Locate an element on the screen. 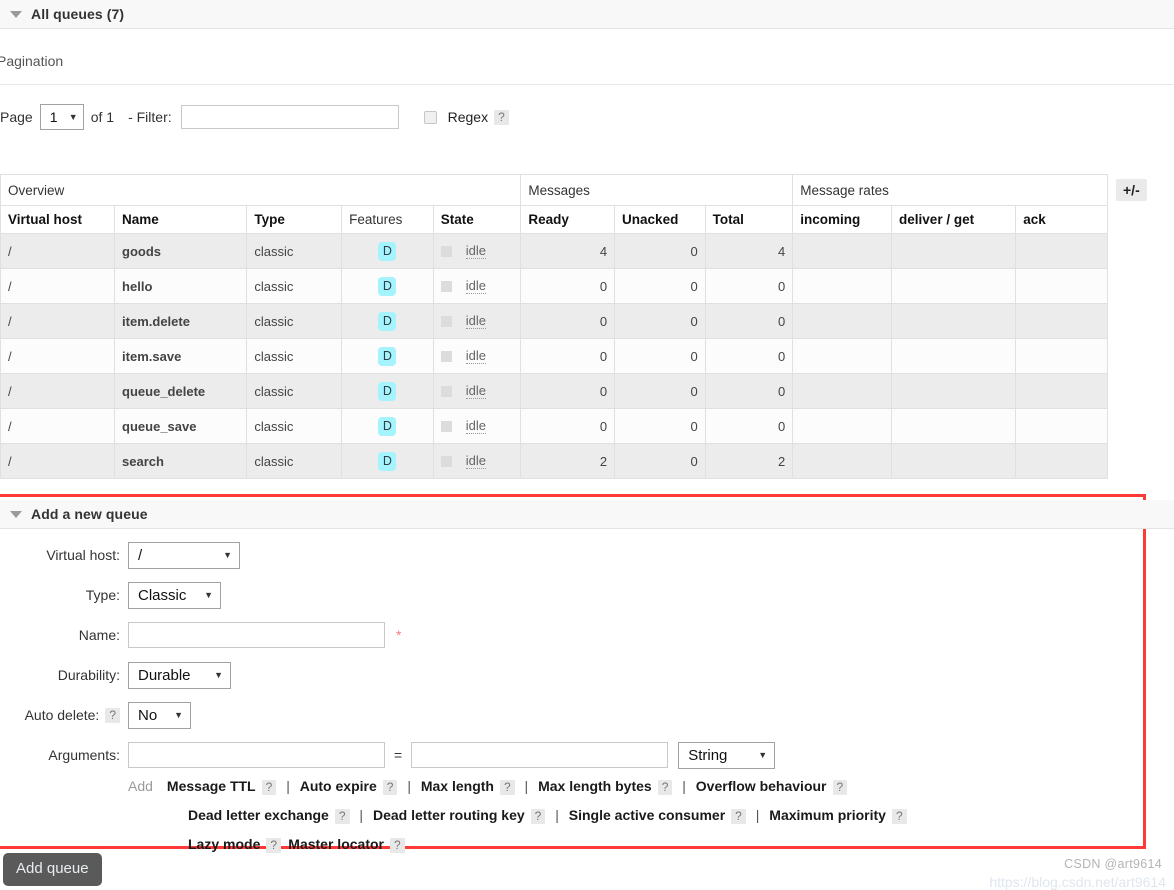  argument-key-input is located at coordinates (256, 755).